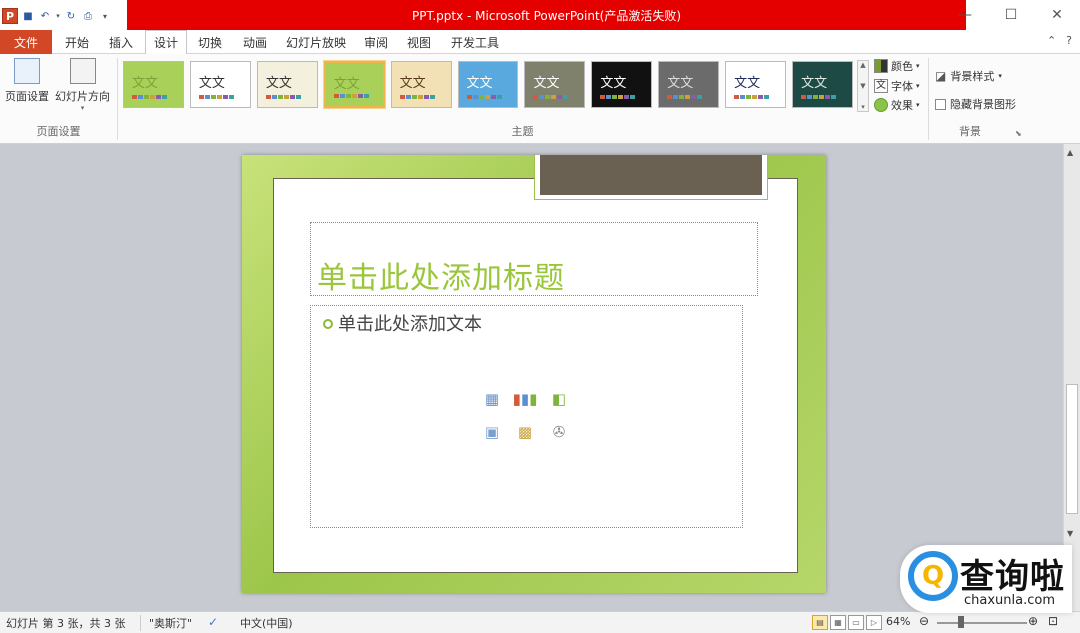 The height and width of the screenshot is (633, 1080). I want to click on tab-slideshow: 幻灯片放映, so click(316, 42).